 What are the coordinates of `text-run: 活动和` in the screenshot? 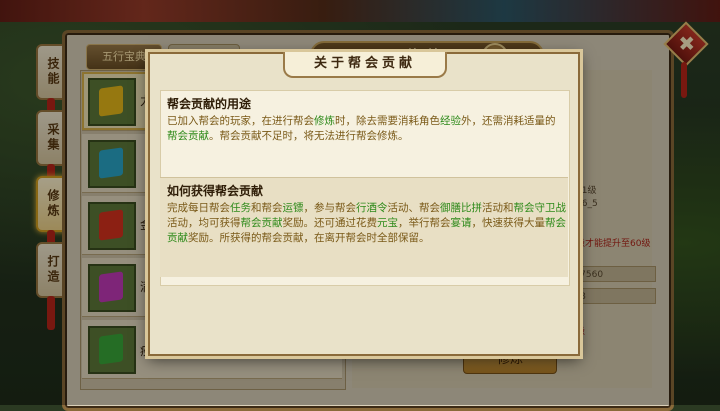 It's located at (498, 208).